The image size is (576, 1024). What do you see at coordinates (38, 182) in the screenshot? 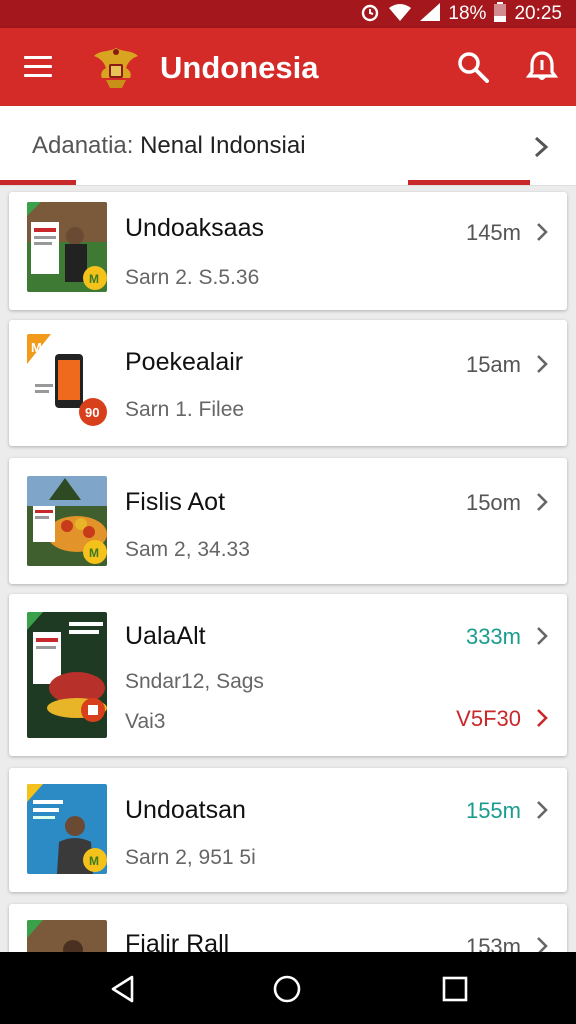
I see `tab-indicator-left` at bounding box center [38, 182].